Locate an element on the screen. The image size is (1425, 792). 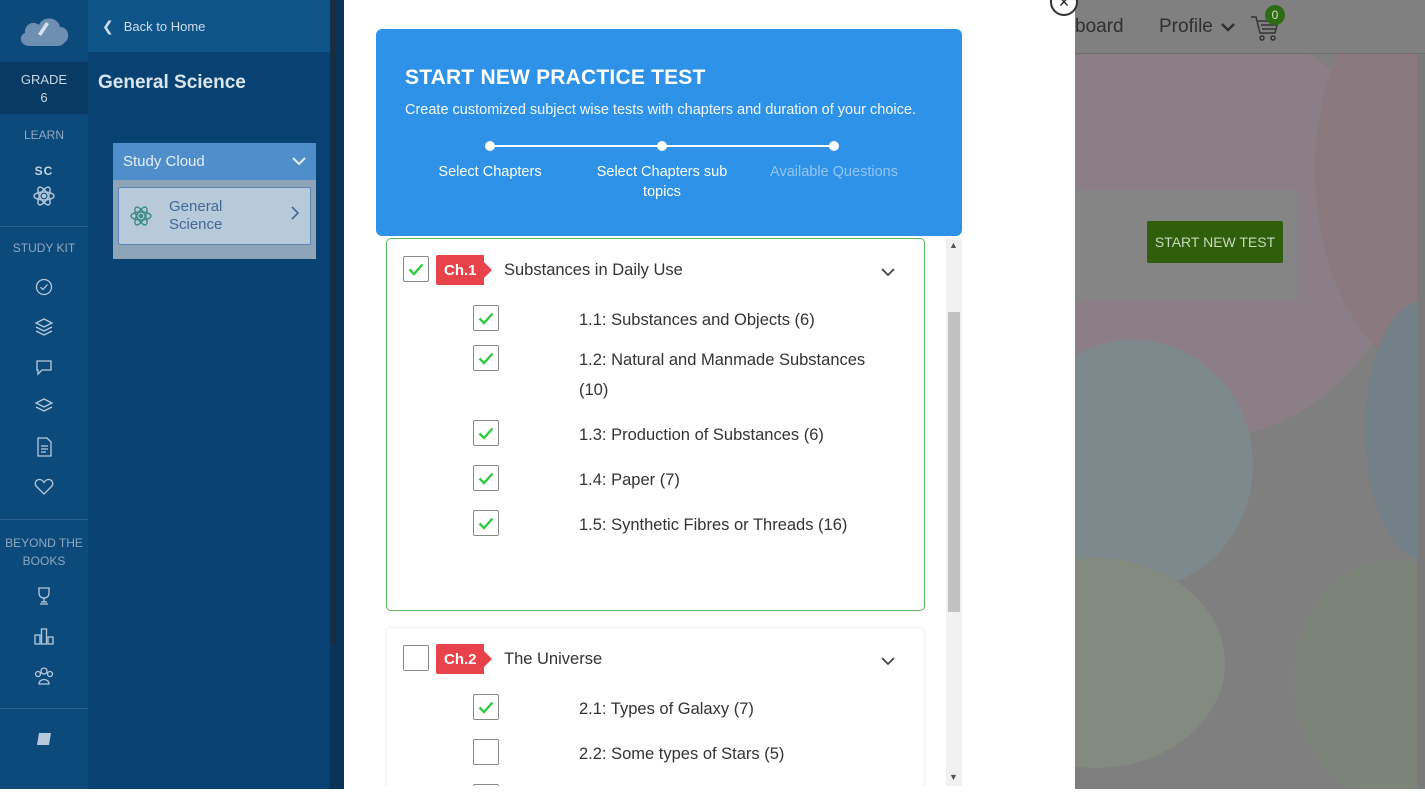
chat-icon is located at coordinates (44, 367).